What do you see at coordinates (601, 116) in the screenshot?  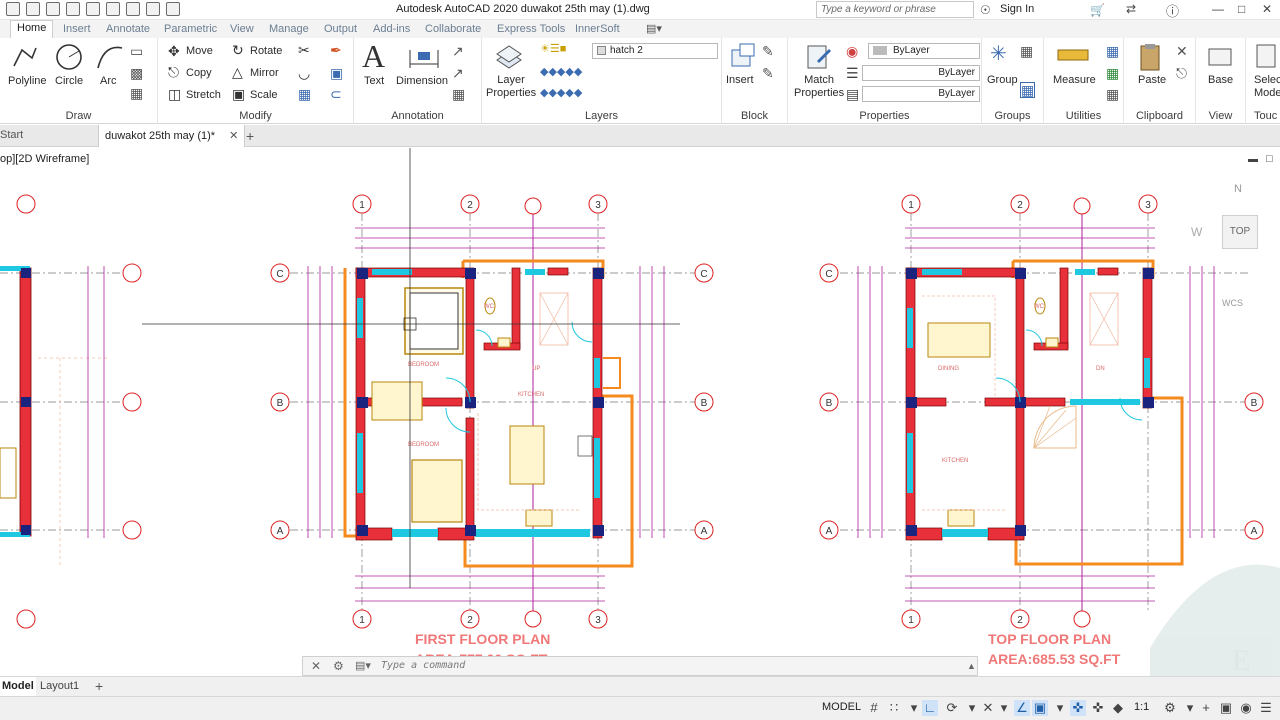 I see `panel-title-layers: Layers` at bounding box center [601, 116].